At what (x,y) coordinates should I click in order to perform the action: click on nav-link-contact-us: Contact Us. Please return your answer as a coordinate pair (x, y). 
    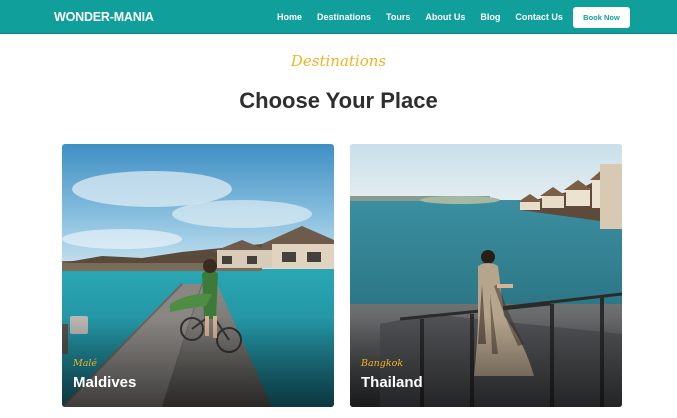
    Looking at the image, I should click on (539, 17).